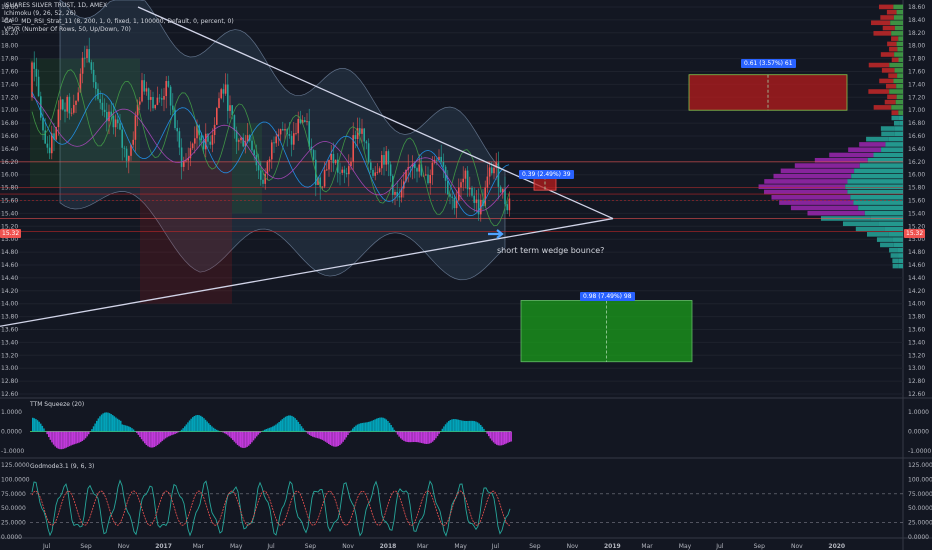 This screenshot has width=932, height=550. What do you see at coordinates (920, 465) in the screenshot?
I see `godmode-axis-label: 125.0000` at bounding box center [920, 465].